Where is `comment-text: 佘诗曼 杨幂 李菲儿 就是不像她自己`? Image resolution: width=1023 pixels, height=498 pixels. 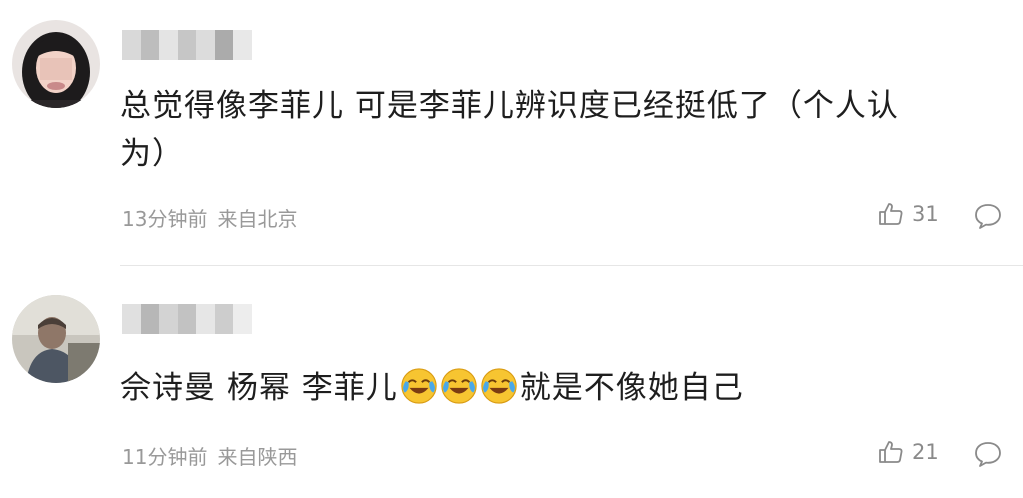
comment-text: 佘诗曼 杨幂 李菲儿 就是不像她自己 is located at coordinates (531, 388).